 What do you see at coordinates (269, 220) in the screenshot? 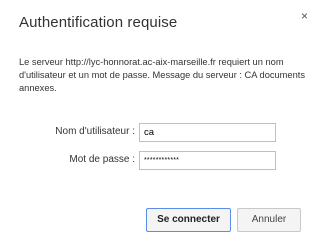
I see `cancel-button: Annuler` at bounding box center [269, 220].